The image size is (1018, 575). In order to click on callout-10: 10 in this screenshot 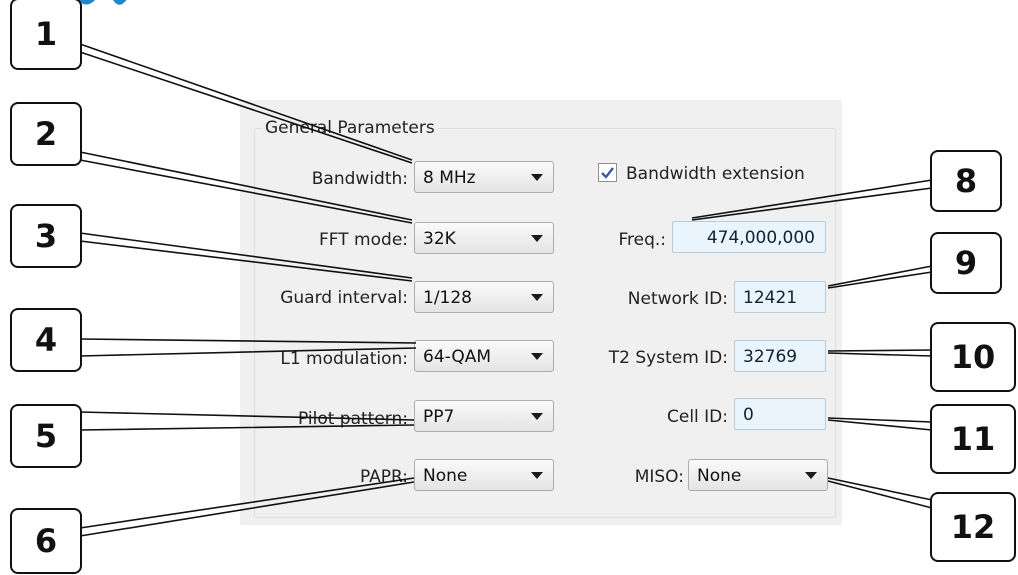, I will do `click(973, 357)`.